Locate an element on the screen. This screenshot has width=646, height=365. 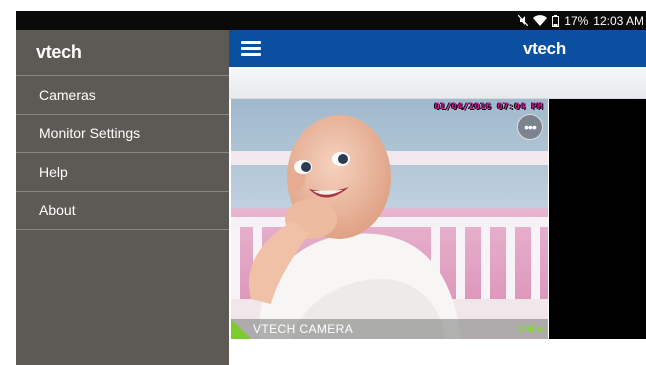
vtech-logo: vtech is located at coordinates (59, 52).